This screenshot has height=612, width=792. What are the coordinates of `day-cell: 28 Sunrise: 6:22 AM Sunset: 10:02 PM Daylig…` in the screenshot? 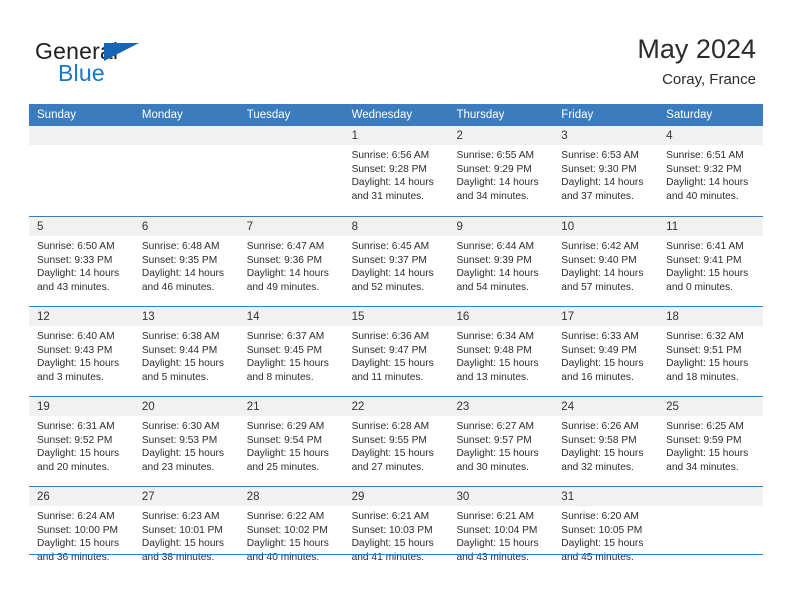 It's located at (291, 531).